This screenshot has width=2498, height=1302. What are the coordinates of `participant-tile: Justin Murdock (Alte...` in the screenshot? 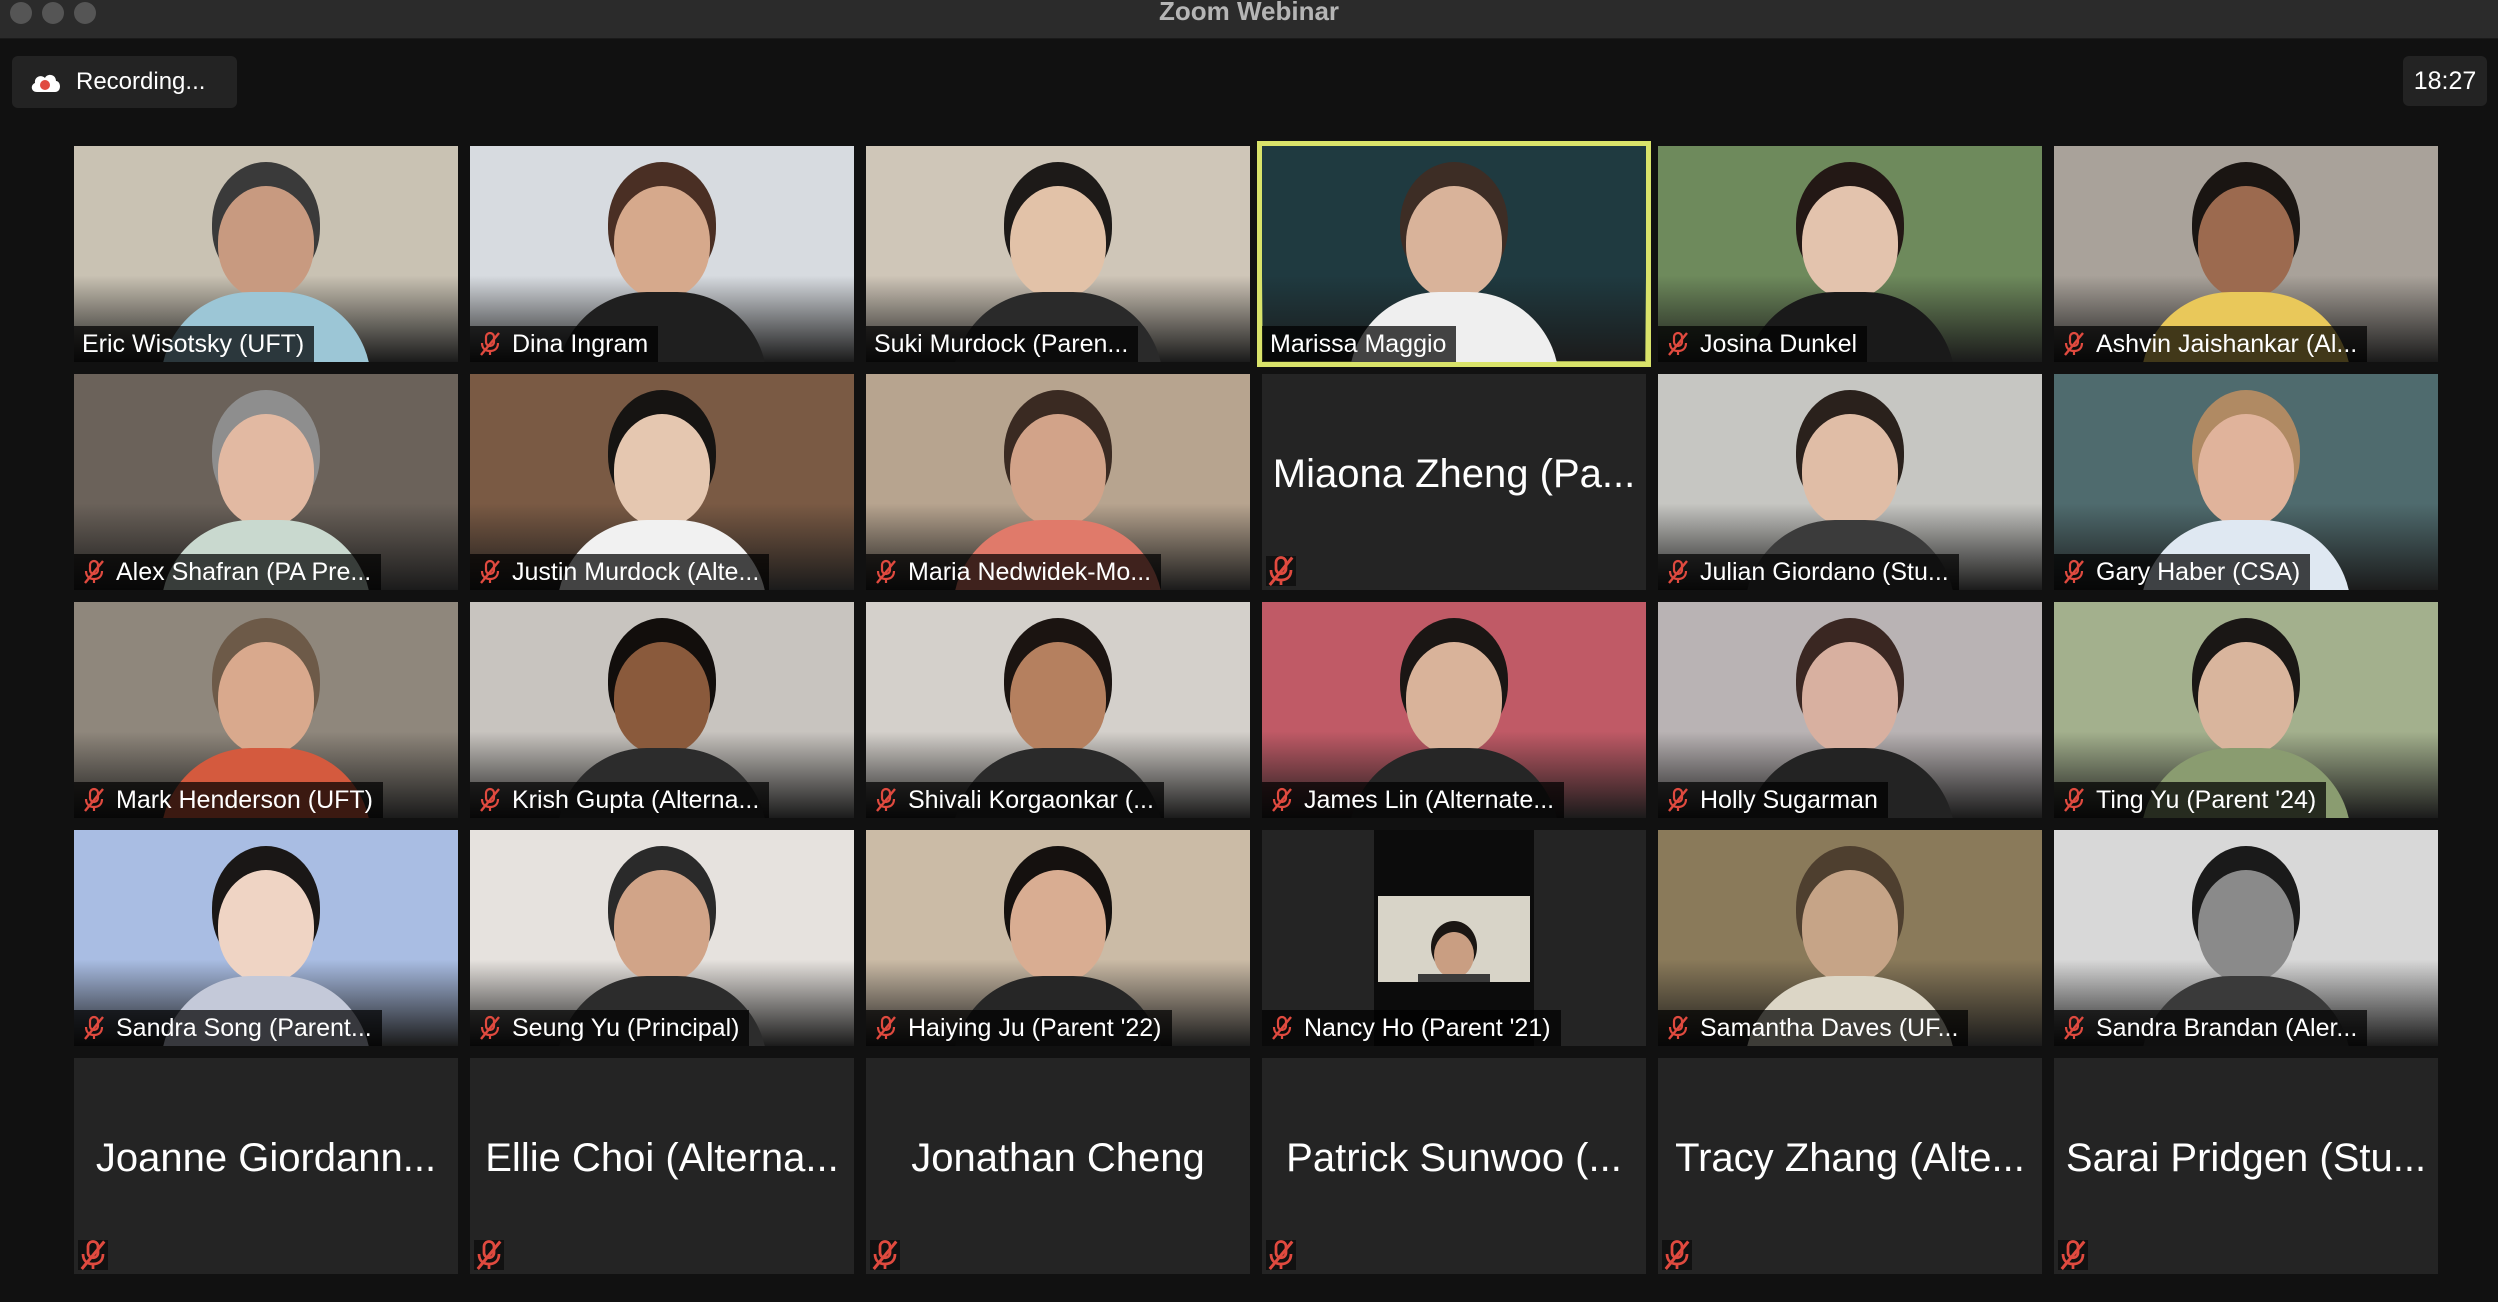 It's located at (662, 482).